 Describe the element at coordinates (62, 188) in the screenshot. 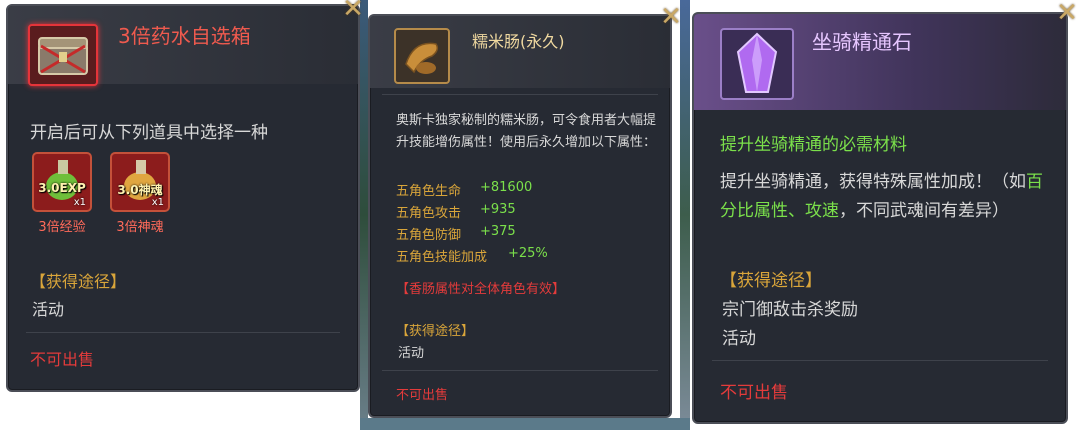

I see `reward-badge: 3.0EXP` at that location.